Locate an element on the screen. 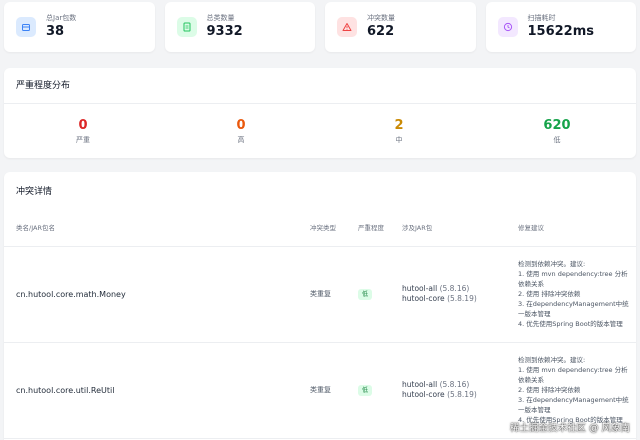 The image size is (640, 440). stat-label: 总类数量 is located at coordinates (220, 18).